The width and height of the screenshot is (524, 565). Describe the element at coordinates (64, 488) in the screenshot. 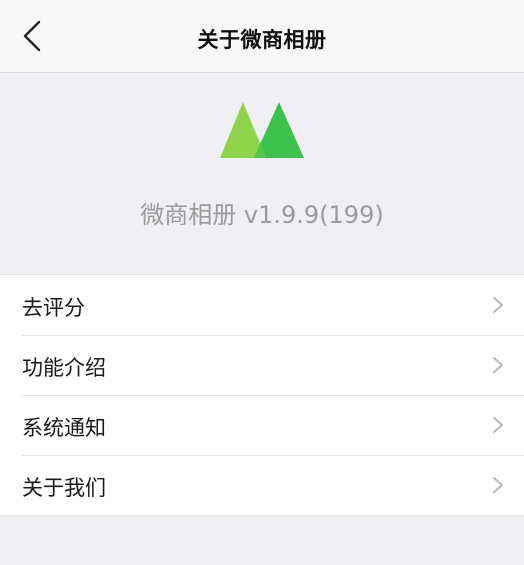

I see `menu-item-label: 关于我们` at that location.